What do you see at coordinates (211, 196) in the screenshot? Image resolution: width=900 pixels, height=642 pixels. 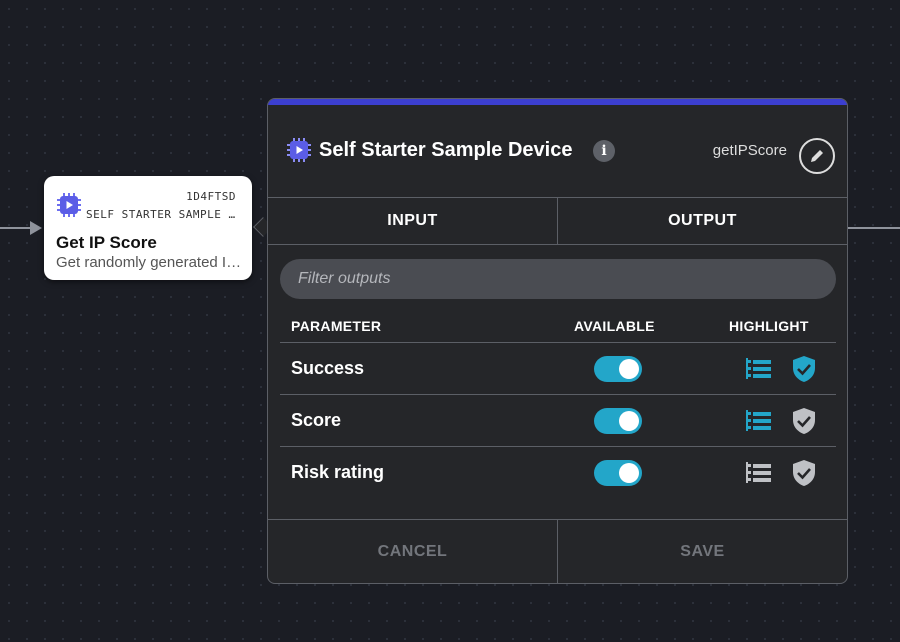 I see `node-code: 1D4FTSD` at bounding box center [211, 196].